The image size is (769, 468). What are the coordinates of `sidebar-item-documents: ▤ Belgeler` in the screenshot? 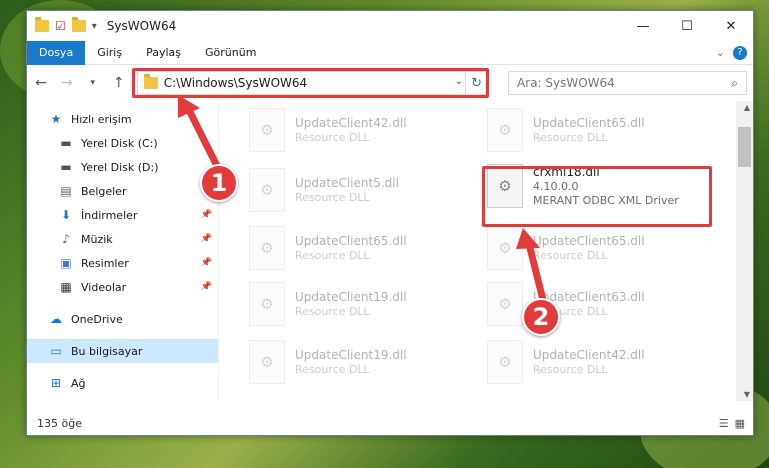 It's located at (122, 191).